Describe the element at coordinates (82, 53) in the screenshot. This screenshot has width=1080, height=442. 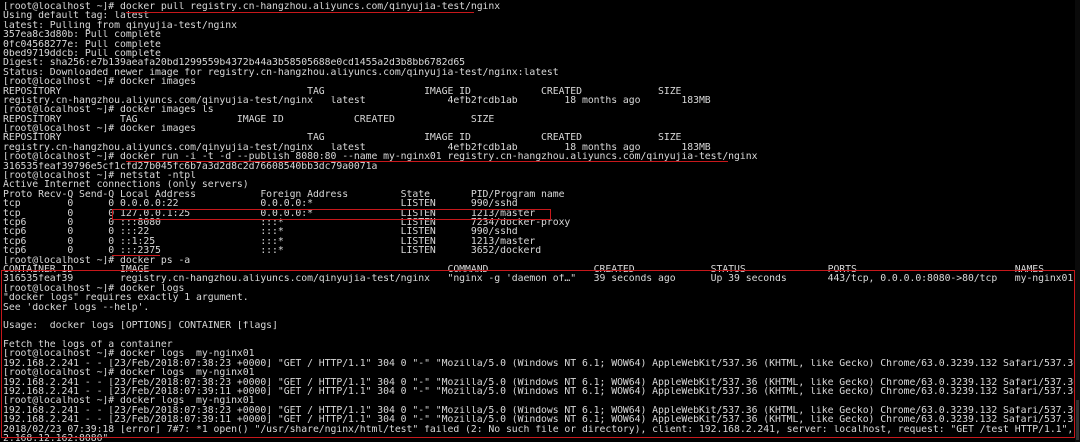
I see `terminal-line: 0bed9719ddcb: Pull complete` at that location.